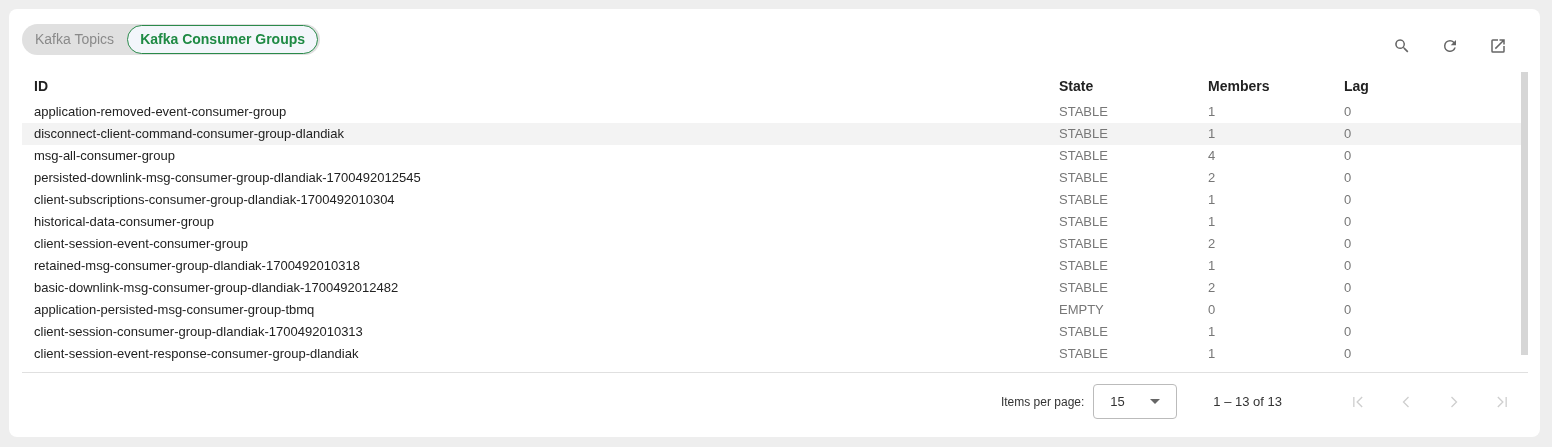  Describe the element at coordinates (223, 39) in the screenshot. I see `toggle-tab: Kafka Consumer Groups` at that location.